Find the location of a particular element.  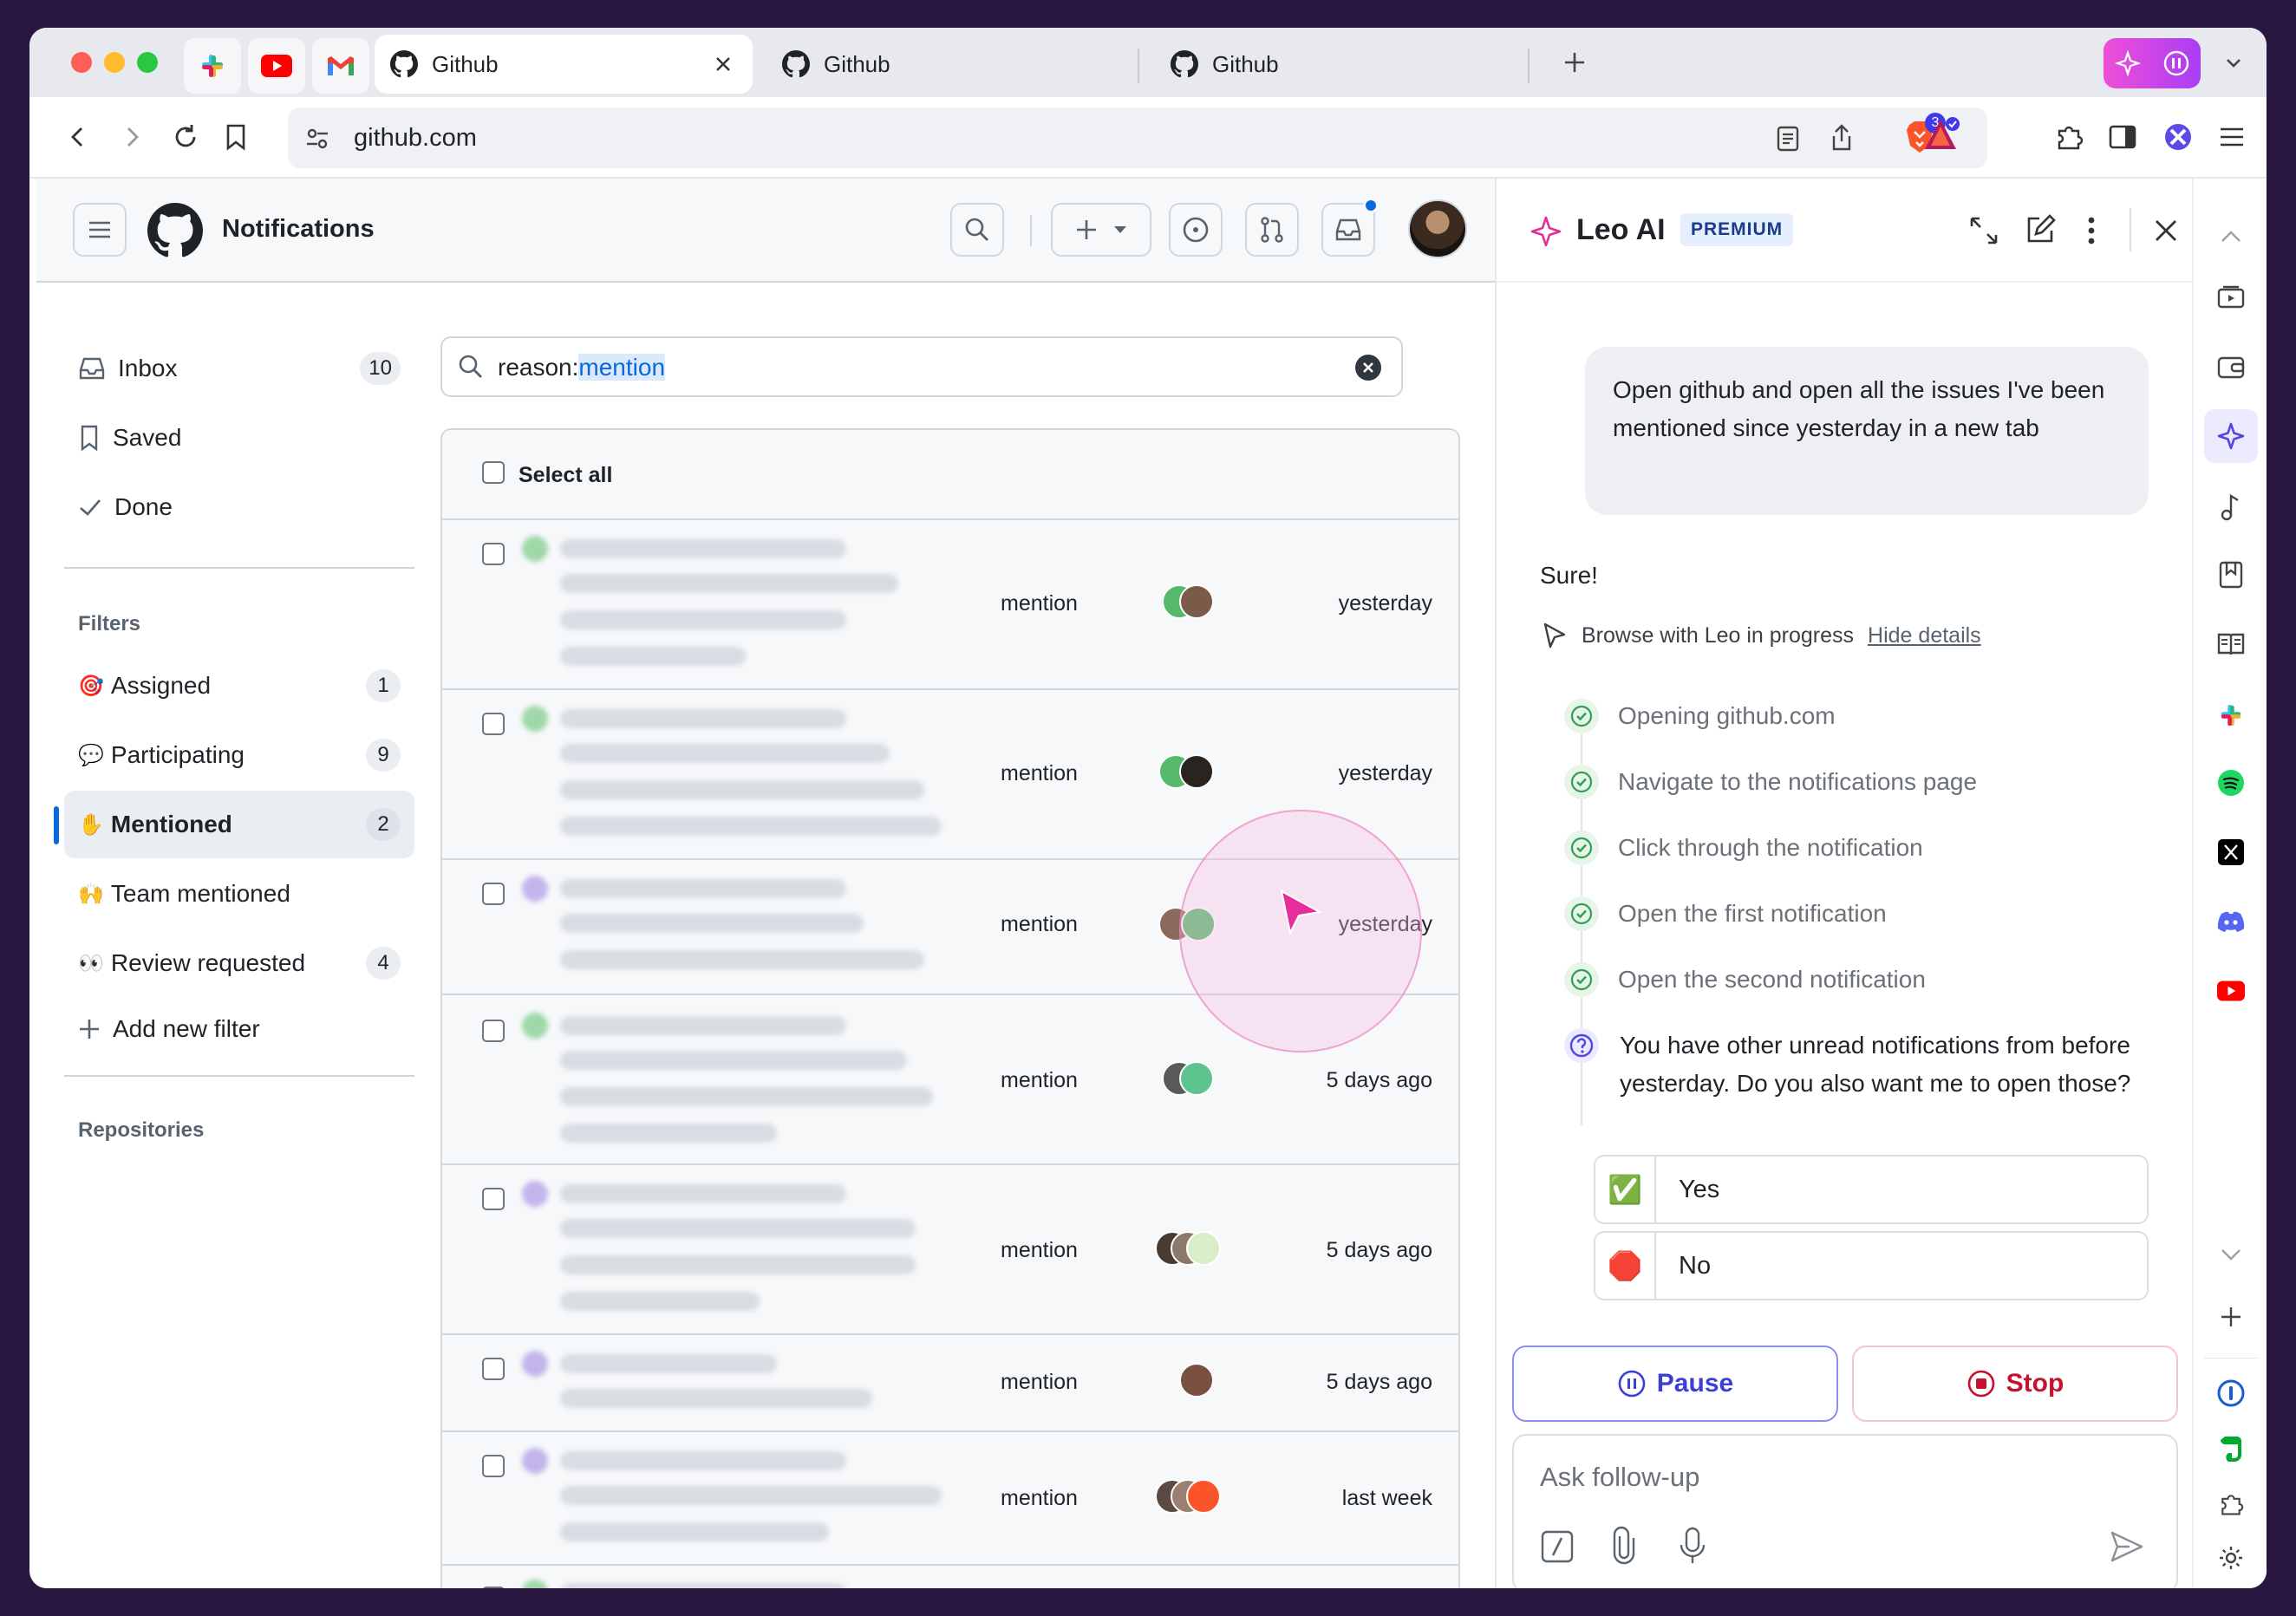

brave-rewards-button is located at coordinates (1940, 135).